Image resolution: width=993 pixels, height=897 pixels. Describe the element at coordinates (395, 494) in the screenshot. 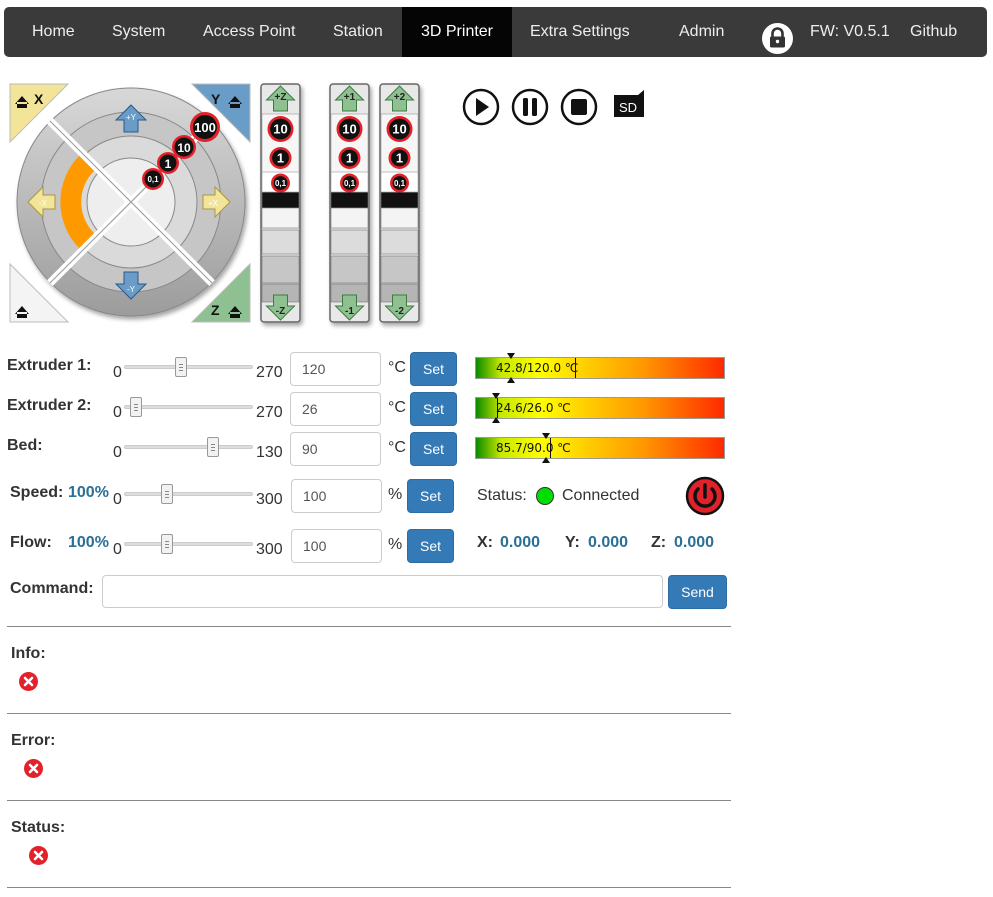

I see `speed-unit: %` at that location.